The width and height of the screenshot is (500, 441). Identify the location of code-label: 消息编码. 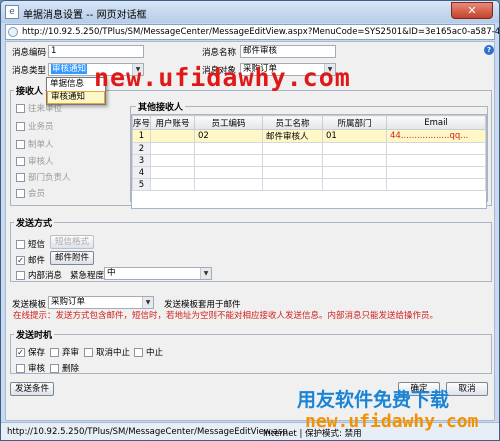
(29, 53).